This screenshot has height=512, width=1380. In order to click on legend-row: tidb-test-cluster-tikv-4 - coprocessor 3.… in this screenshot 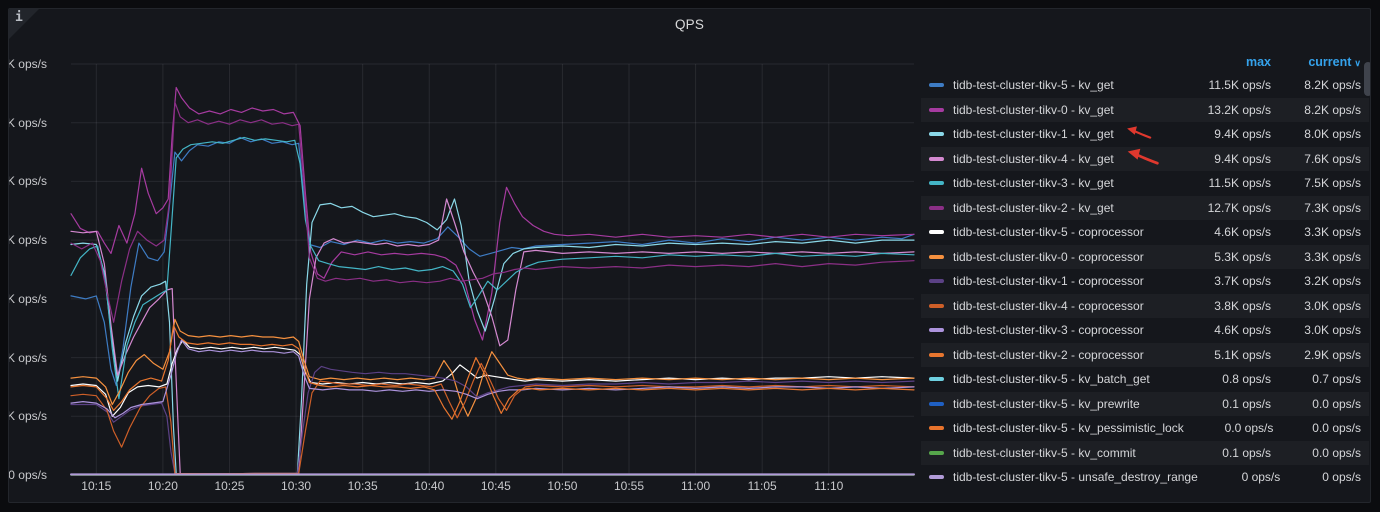, I will do `click(1145, 306)`.